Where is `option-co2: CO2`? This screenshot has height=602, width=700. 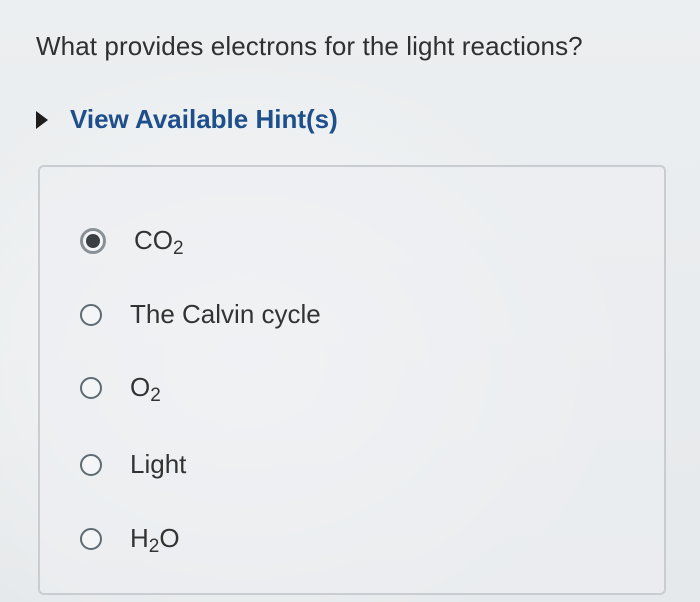 option-co2: CO2 is located at coordinates (132, 242).